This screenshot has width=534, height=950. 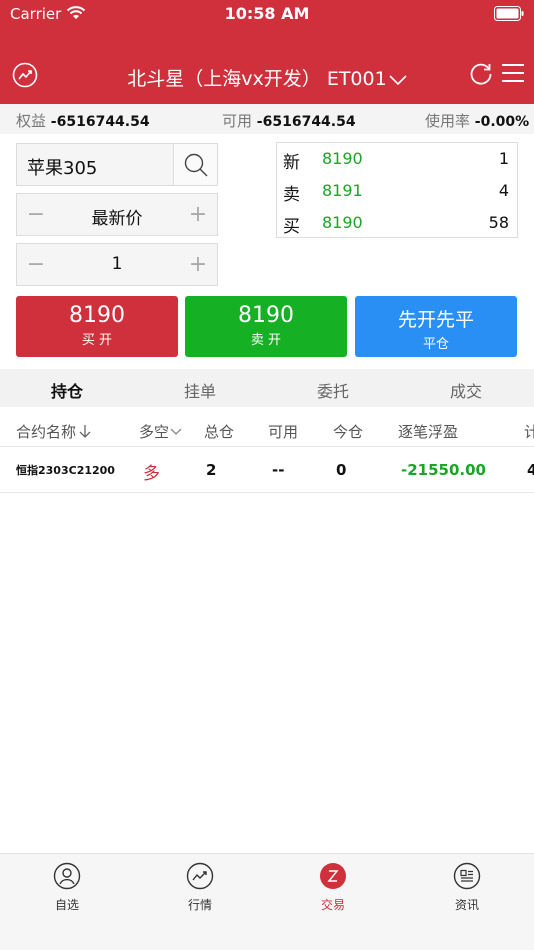 What do you see at coordinates (66, 905) in the screenshot?
I see `nav-label: 自选` at bounding box center [66, 905].